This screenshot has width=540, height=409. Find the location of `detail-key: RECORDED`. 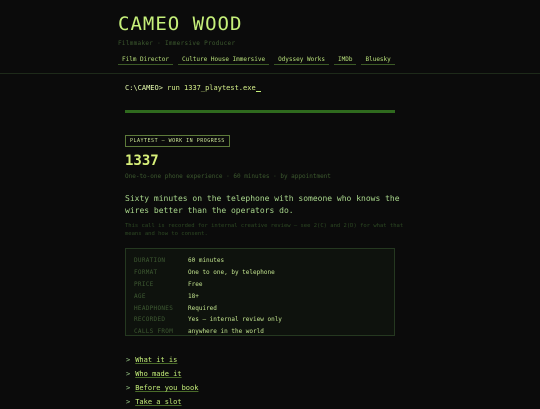

detail-key: RECORDED is located at coordinates (150, 320).